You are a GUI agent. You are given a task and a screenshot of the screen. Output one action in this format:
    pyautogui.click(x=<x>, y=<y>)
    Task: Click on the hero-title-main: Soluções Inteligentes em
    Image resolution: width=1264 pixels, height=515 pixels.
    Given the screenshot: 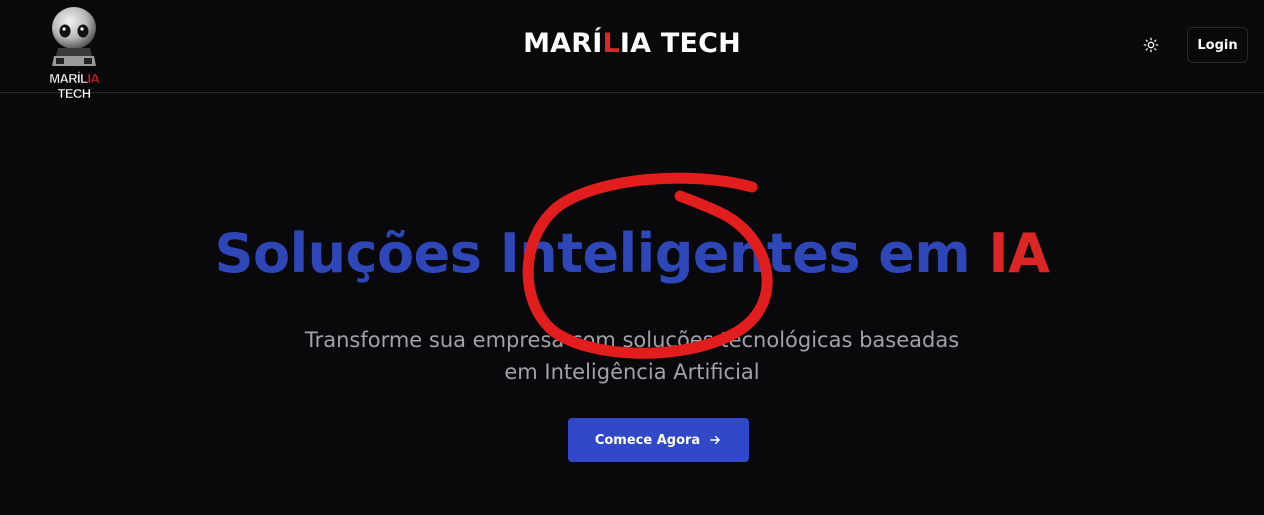 What is the action you would take?
    pyautogui.click(x=601, y=253)
    